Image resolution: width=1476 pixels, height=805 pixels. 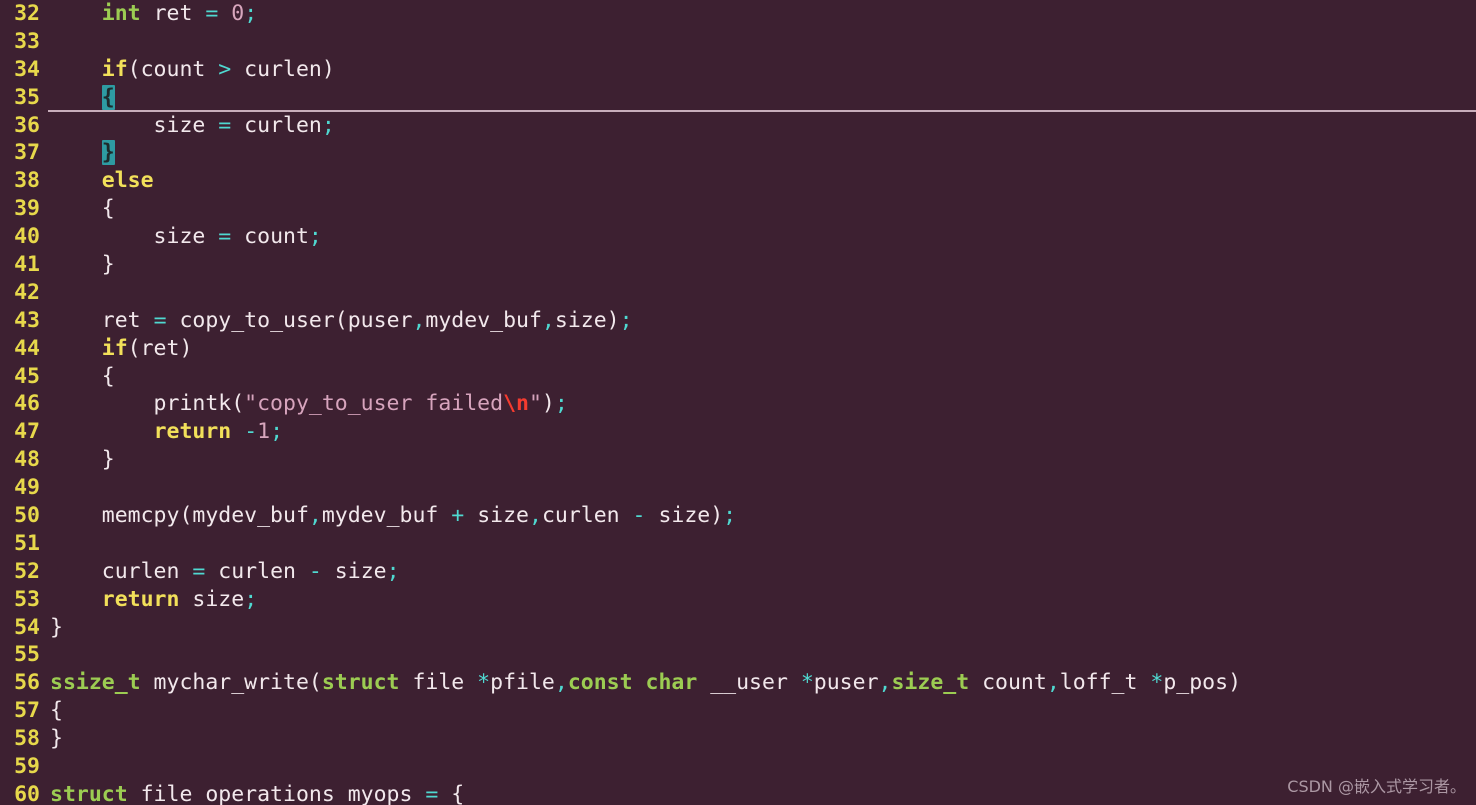 I want to click on line-number: 60, so click(x=27, y=793).